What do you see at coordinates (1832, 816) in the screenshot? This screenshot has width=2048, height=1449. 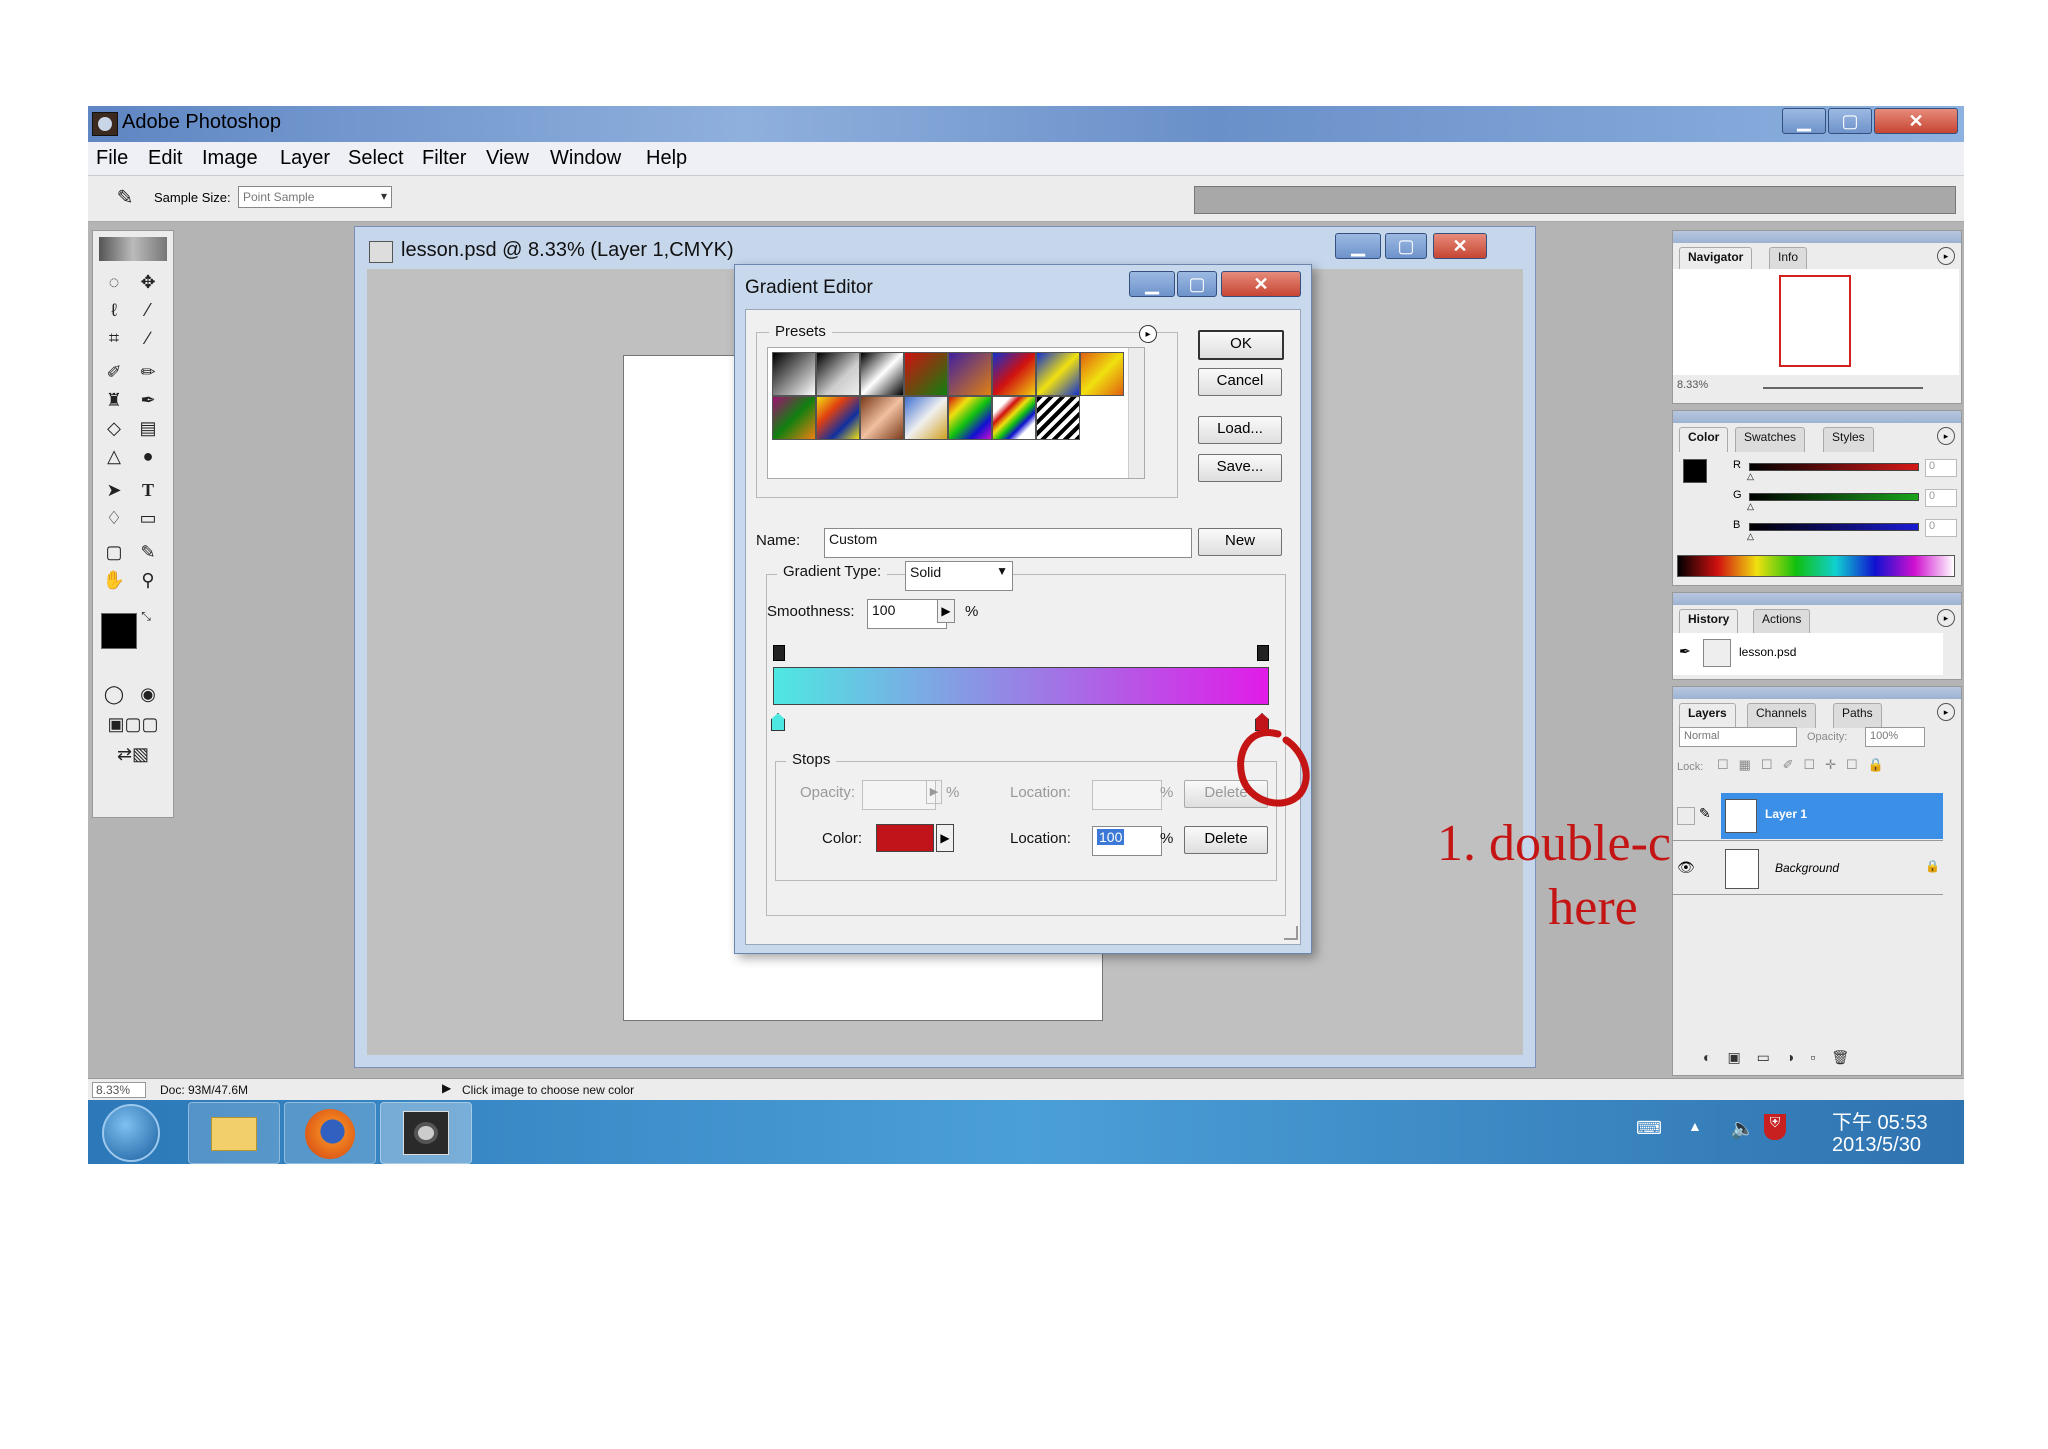 I see `layer-1-selected: Layer 1` at bounding box center [1832, 816].